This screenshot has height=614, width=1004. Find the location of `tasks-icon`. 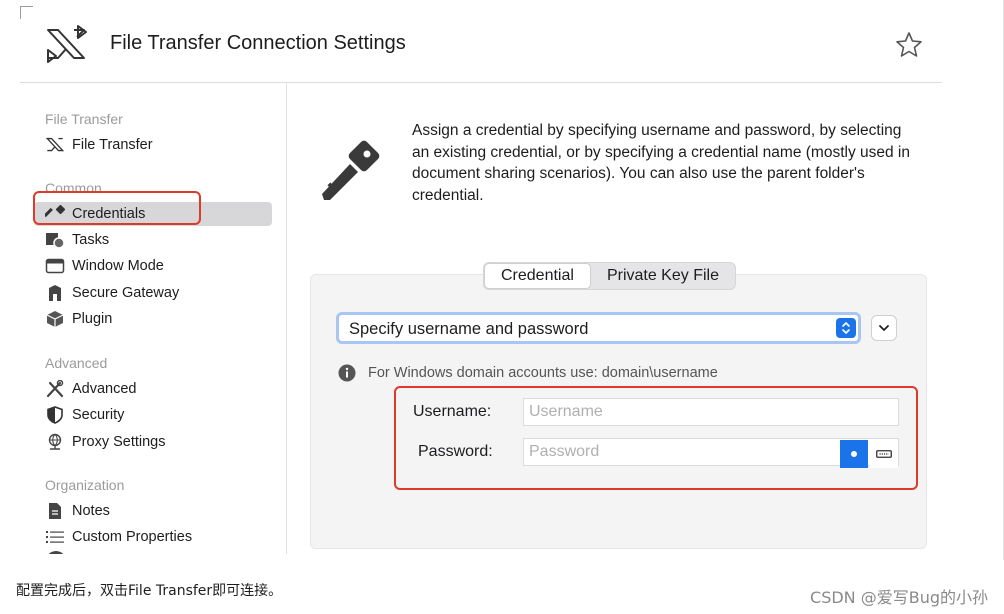

tasks-icon is located at coordinates (55, 240).